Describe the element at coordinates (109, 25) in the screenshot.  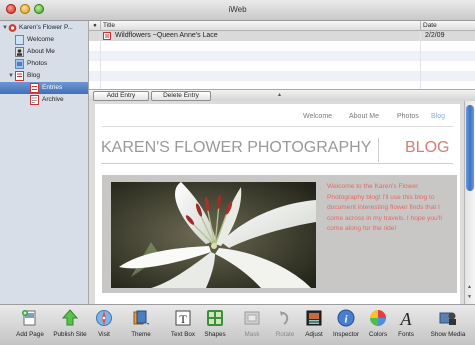
I see `column-title: Title` at that location.